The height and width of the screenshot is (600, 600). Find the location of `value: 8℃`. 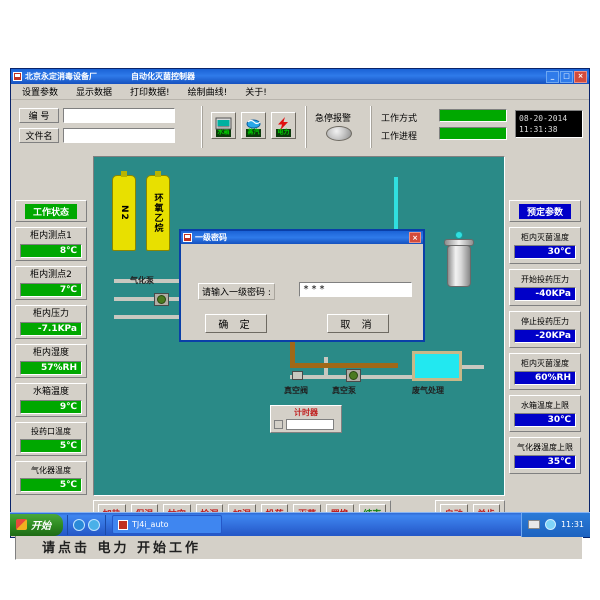

value: 8℃ is located at coordinates (51, 250).